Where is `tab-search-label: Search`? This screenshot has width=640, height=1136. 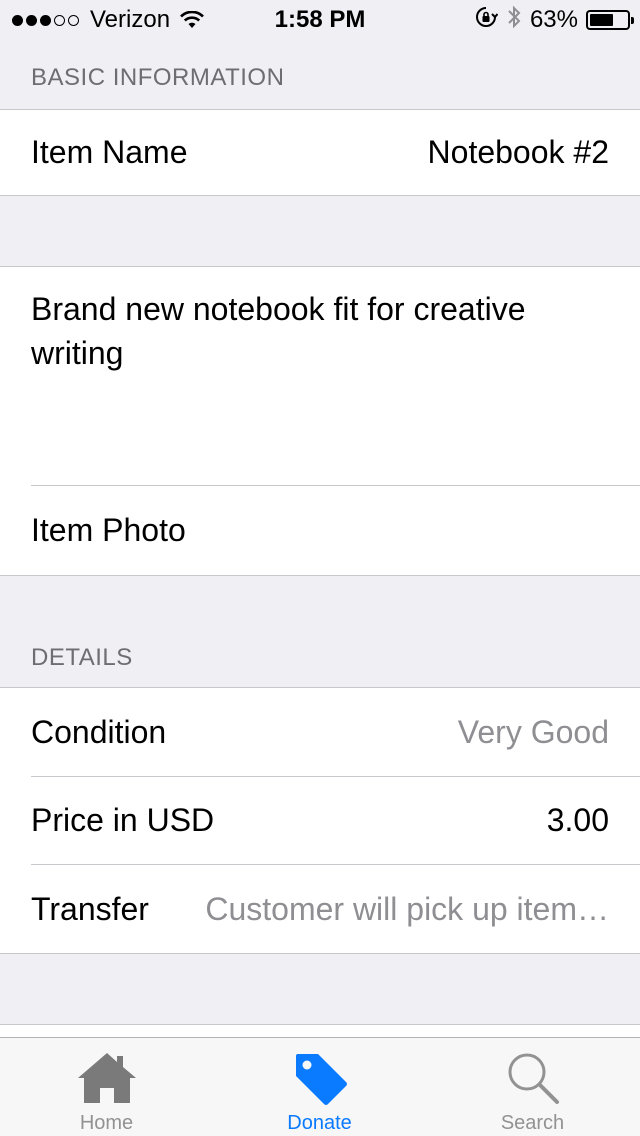 tab-search-label: Search is located at coordinates (532, 1123).